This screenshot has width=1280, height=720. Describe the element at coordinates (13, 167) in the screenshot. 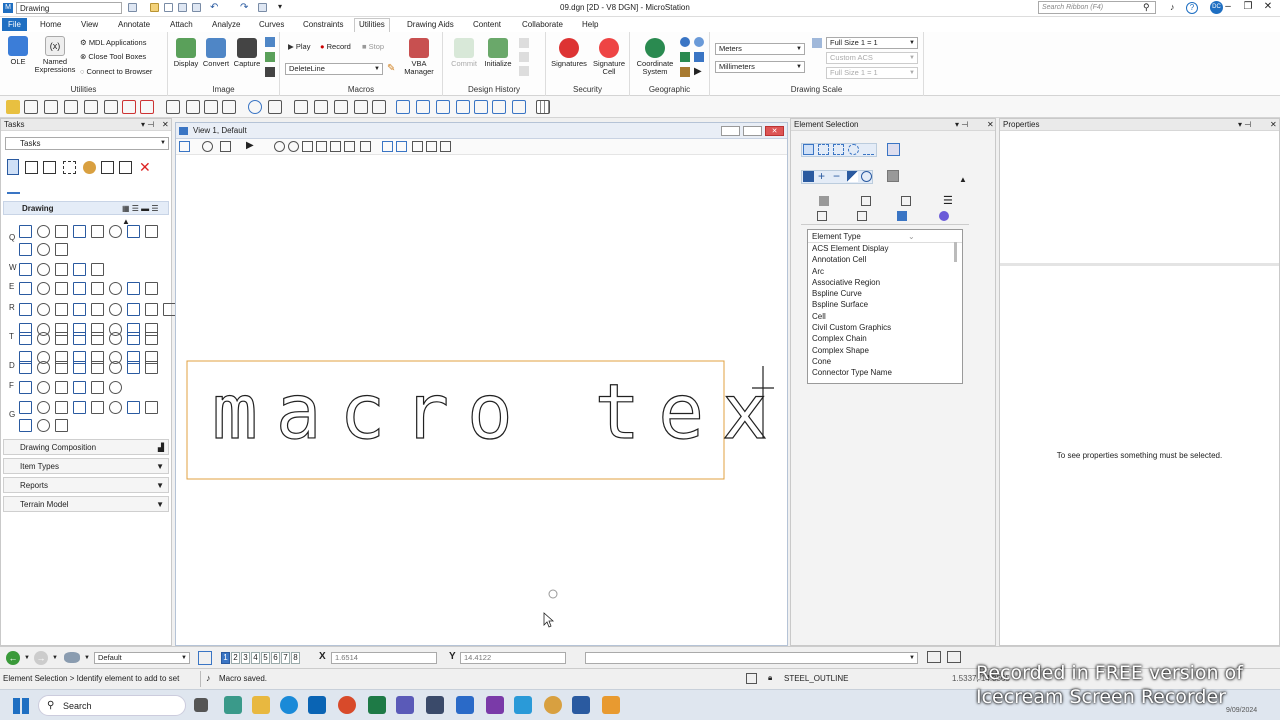

I see `select-element-icon` at that location.